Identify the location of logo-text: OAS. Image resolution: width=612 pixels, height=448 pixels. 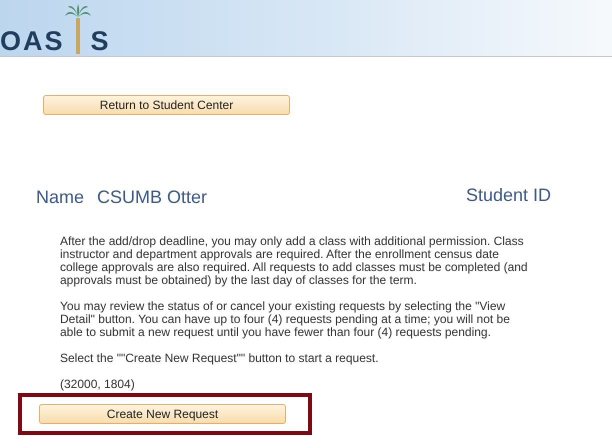
(32, 41).